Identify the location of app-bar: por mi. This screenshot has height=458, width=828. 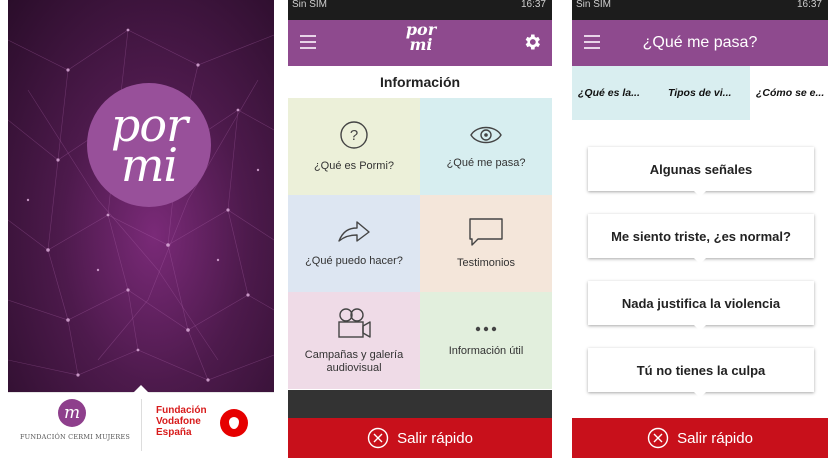
(420, 43).